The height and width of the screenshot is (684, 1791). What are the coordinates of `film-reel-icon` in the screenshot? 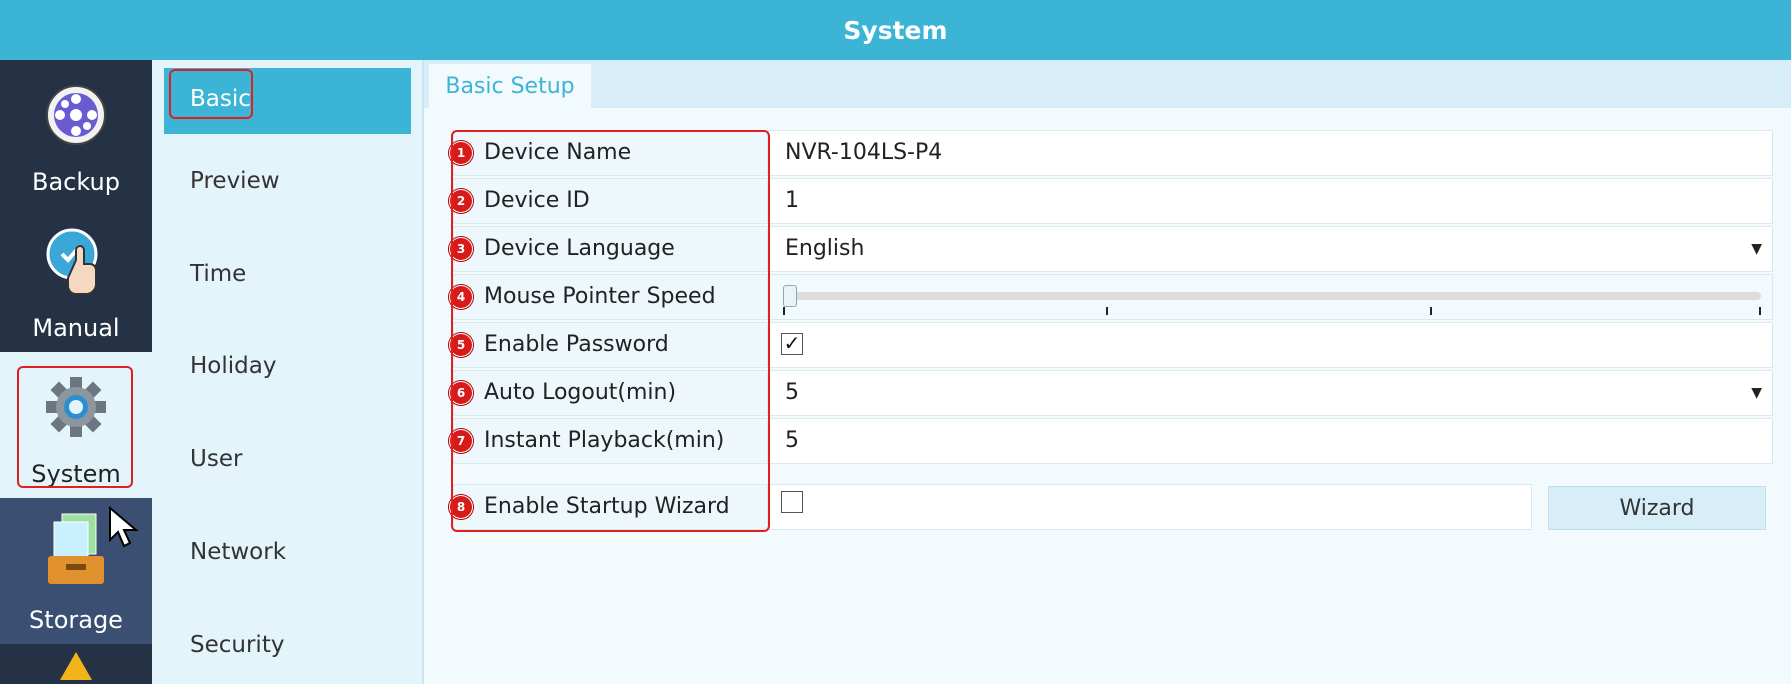 It's located at (76, 115).